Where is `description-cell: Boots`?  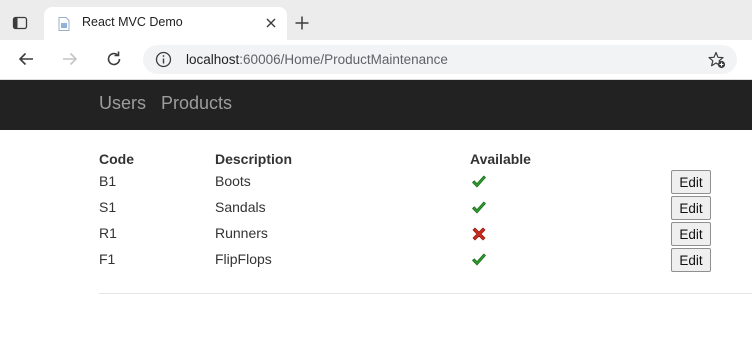
description-cell: Boots is located at coordinates (233, 181).